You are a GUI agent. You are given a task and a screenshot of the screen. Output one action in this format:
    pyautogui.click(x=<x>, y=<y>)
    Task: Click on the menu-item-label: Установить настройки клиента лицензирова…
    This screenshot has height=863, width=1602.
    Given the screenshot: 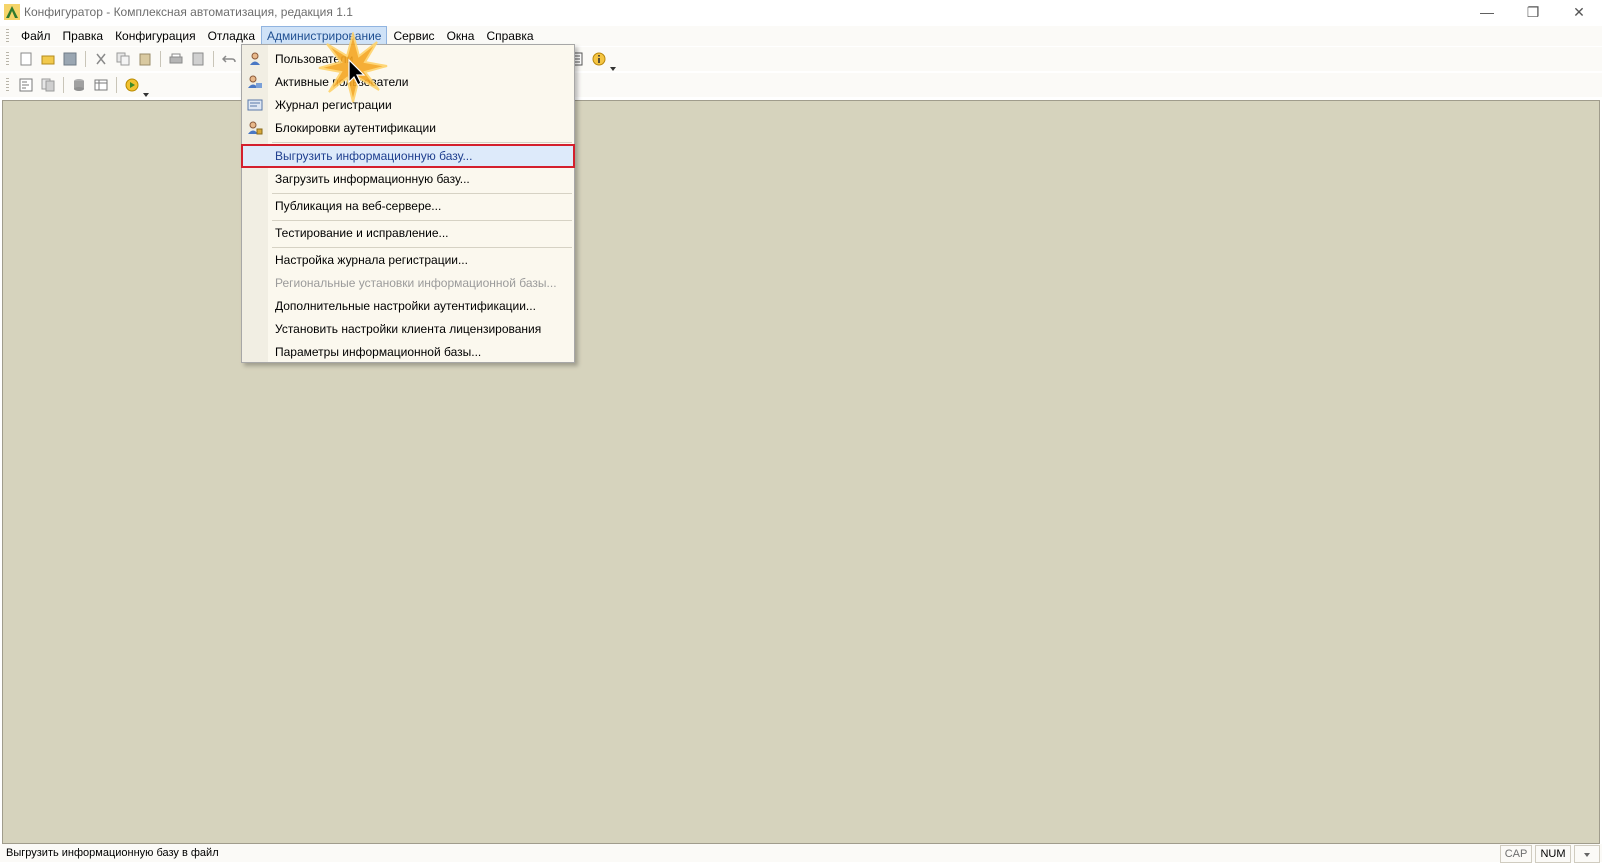 What is the action you would take?
    pyautogui.click(x=408, y=329)
    